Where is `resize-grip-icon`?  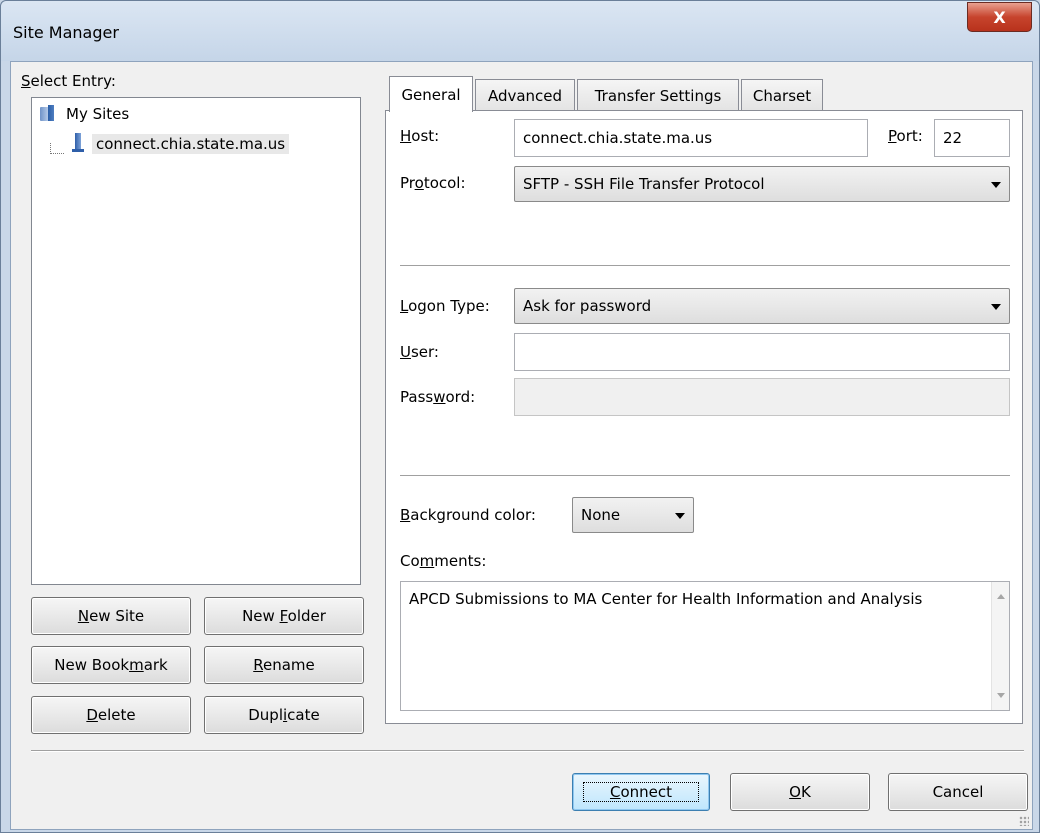
resize-grip-icon is located at coordinates (1024, 821).